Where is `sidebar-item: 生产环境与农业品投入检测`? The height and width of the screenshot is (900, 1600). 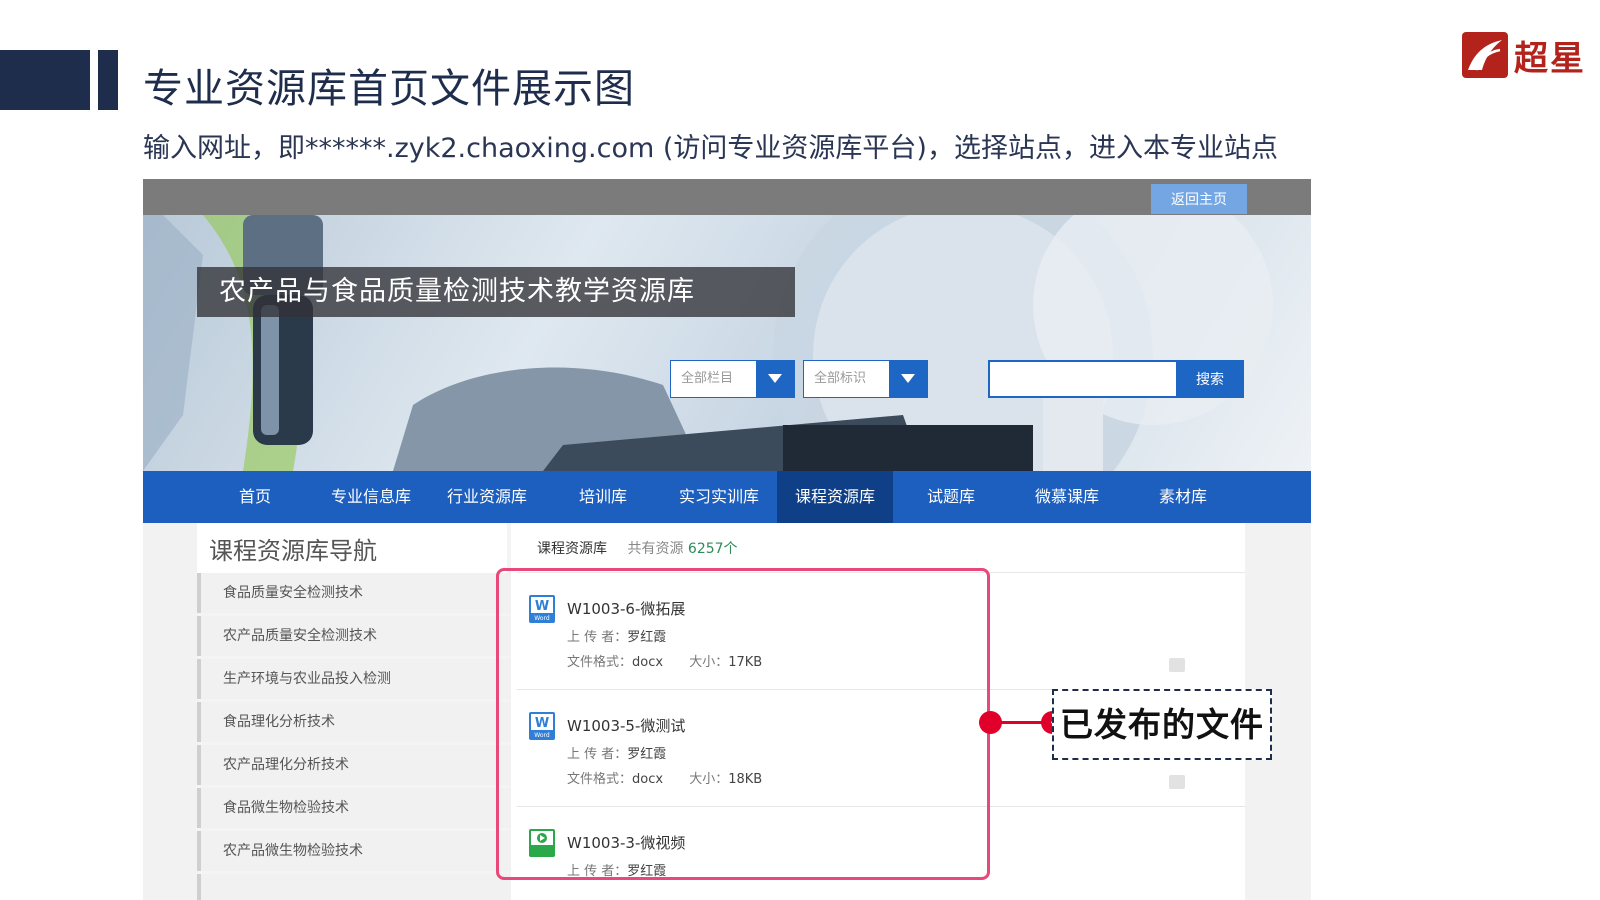 sidebar-item: 生产环境与农业品投入检测 is located at coordinates (354, 679).